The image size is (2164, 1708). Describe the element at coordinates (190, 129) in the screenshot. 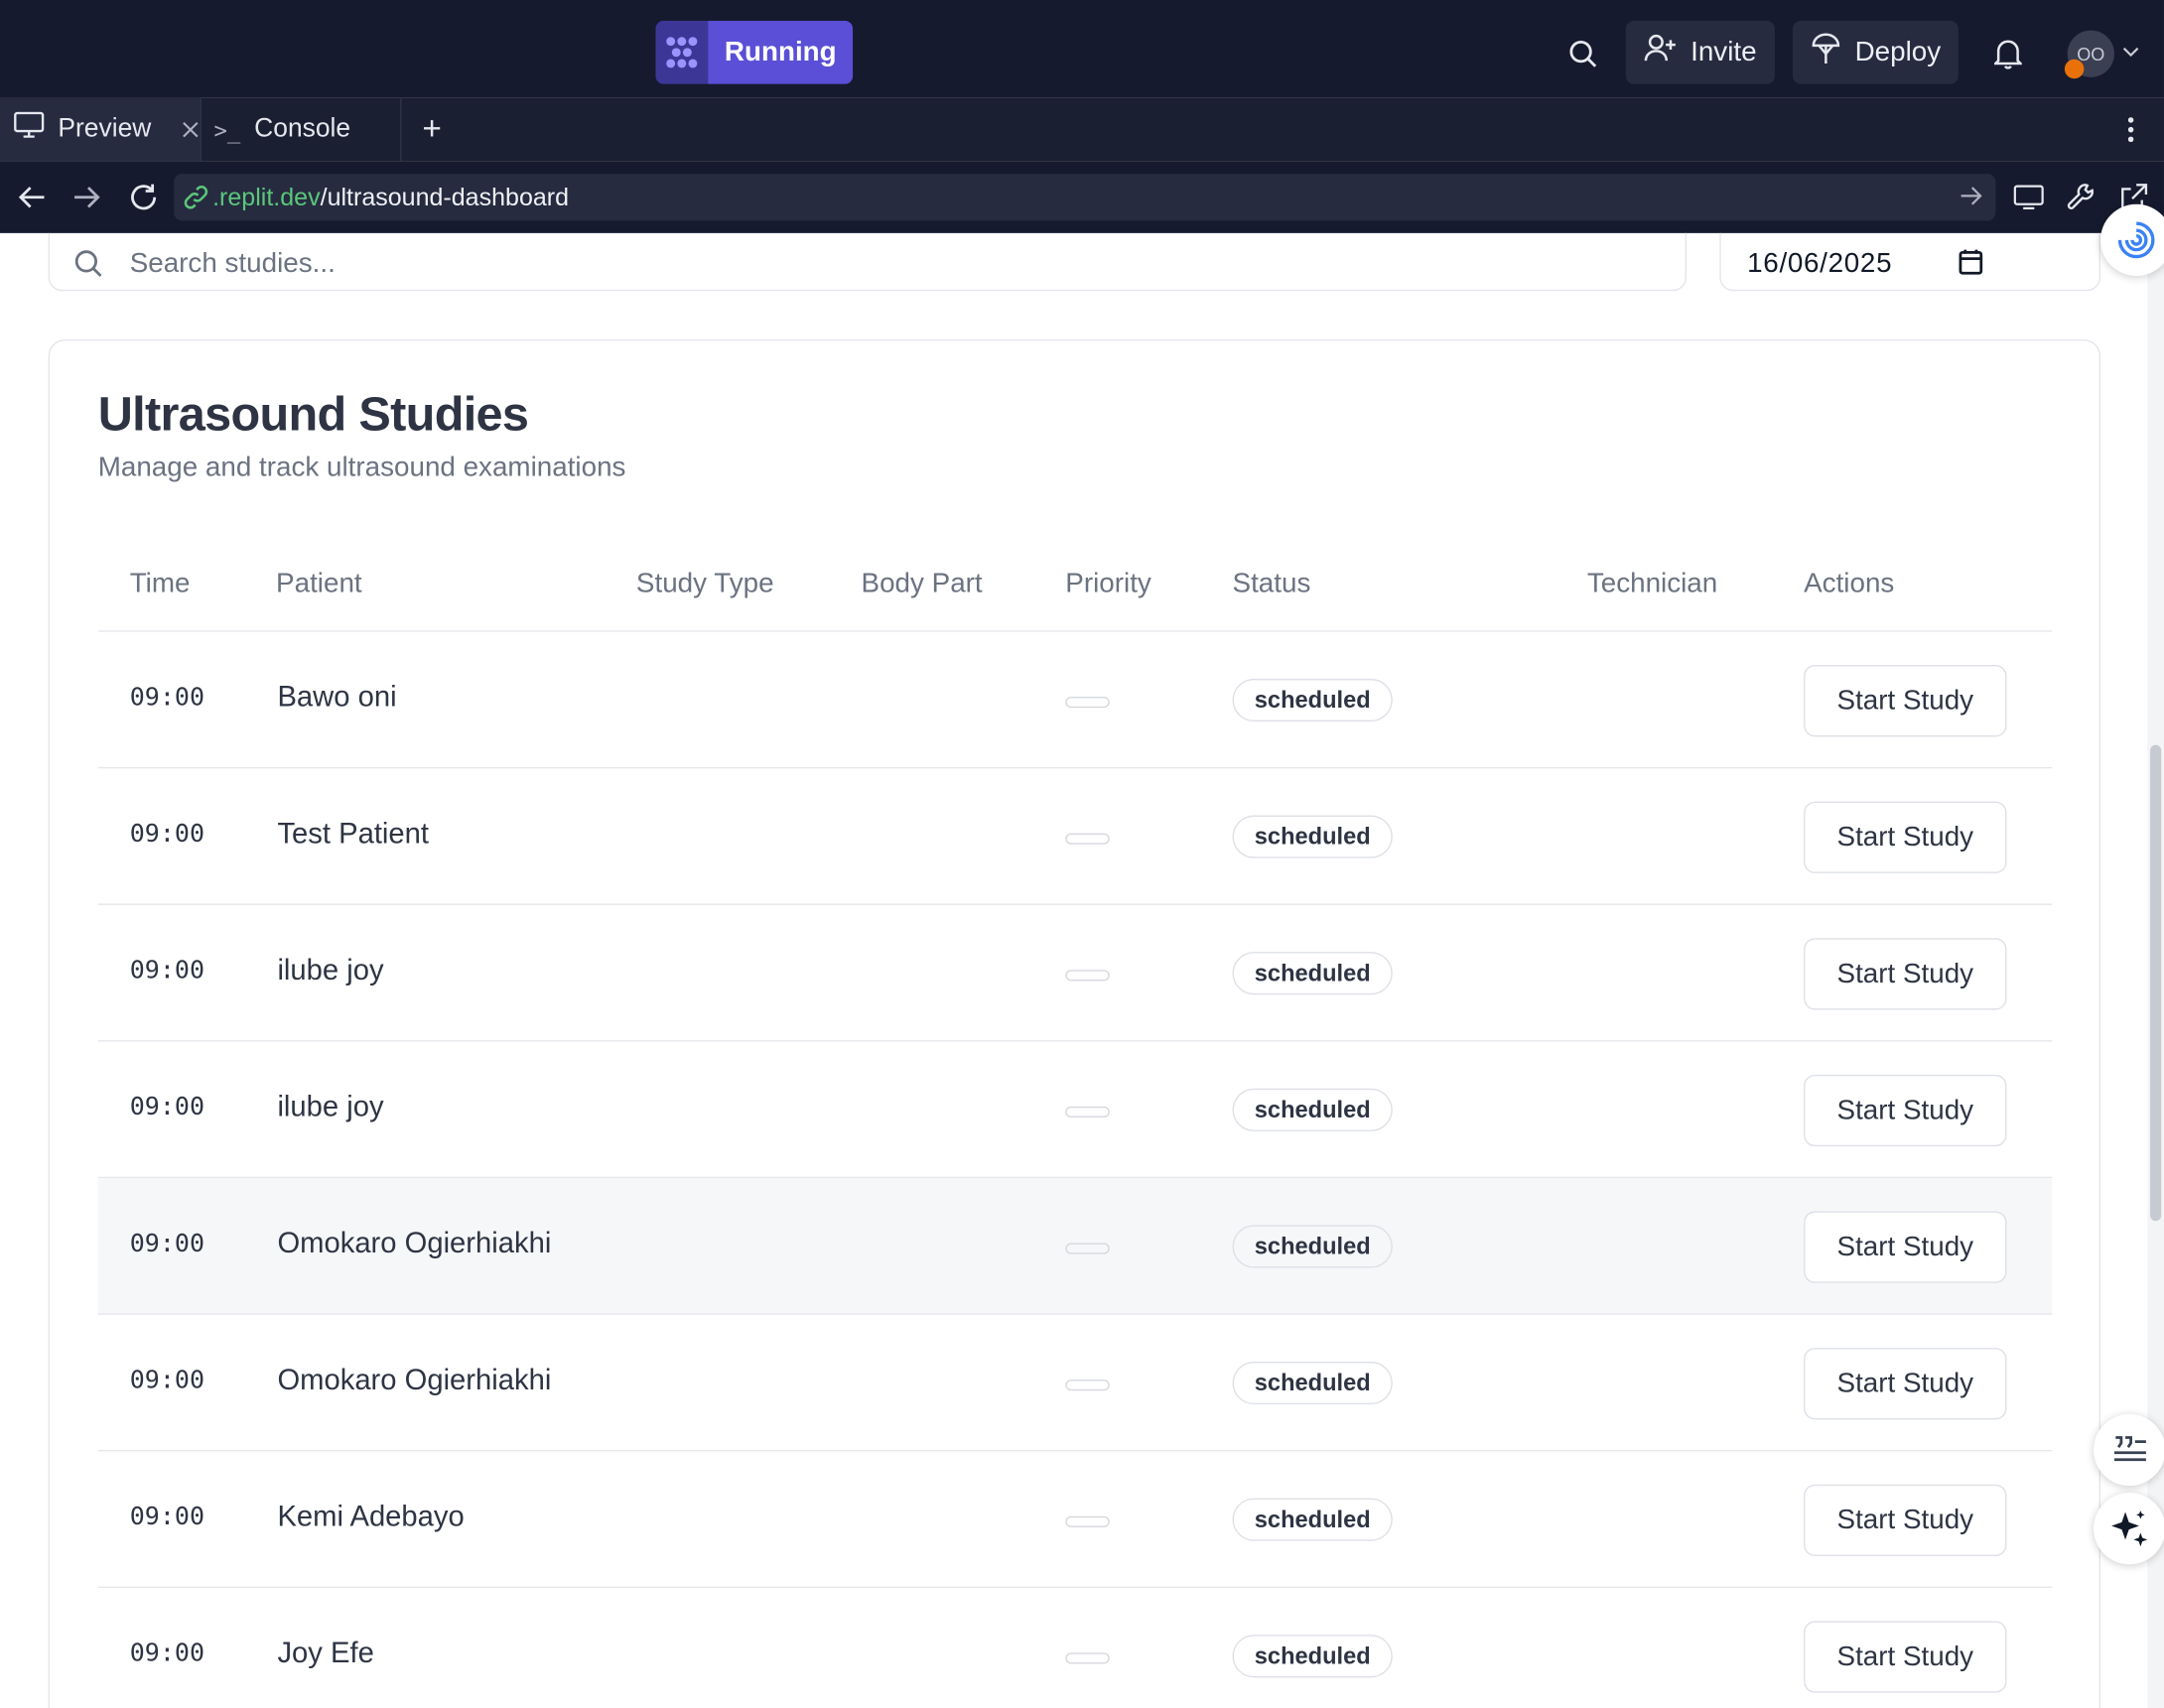

I see `close-icon` at that location.